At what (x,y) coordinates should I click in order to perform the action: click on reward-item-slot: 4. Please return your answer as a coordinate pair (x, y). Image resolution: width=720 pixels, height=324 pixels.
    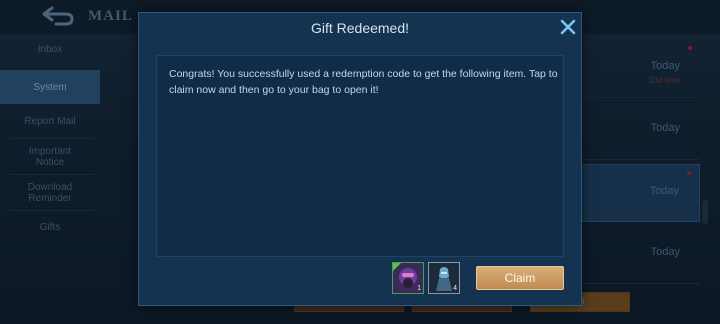
    Looking at the image, I should click on (444, 278).